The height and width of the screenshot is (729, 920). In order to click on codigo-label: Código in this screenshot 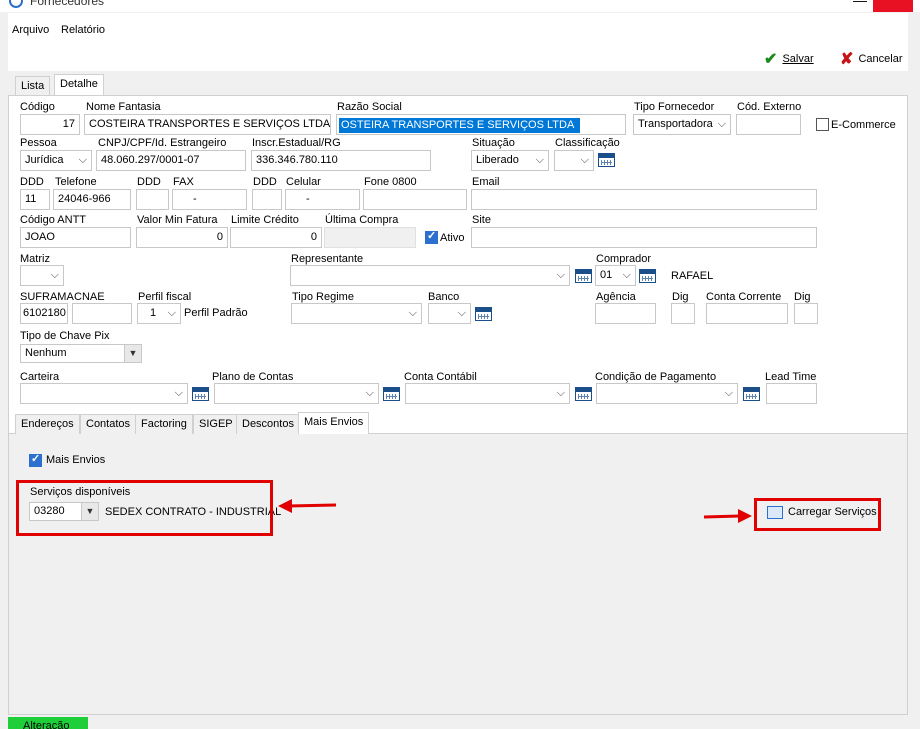, I will do `click(37, 107)`.